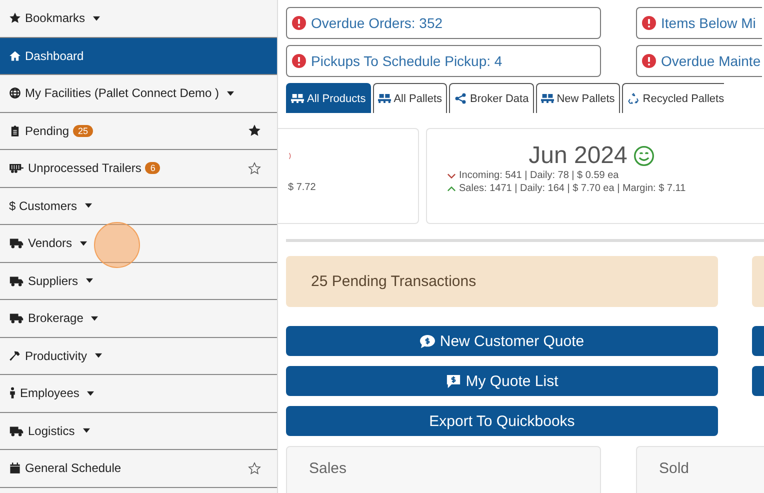 The image size is (764, 493). What do you see at coordinates (15, 468) in the screenshot?
I see `calendar-icon` at bounding box center [15, 468].